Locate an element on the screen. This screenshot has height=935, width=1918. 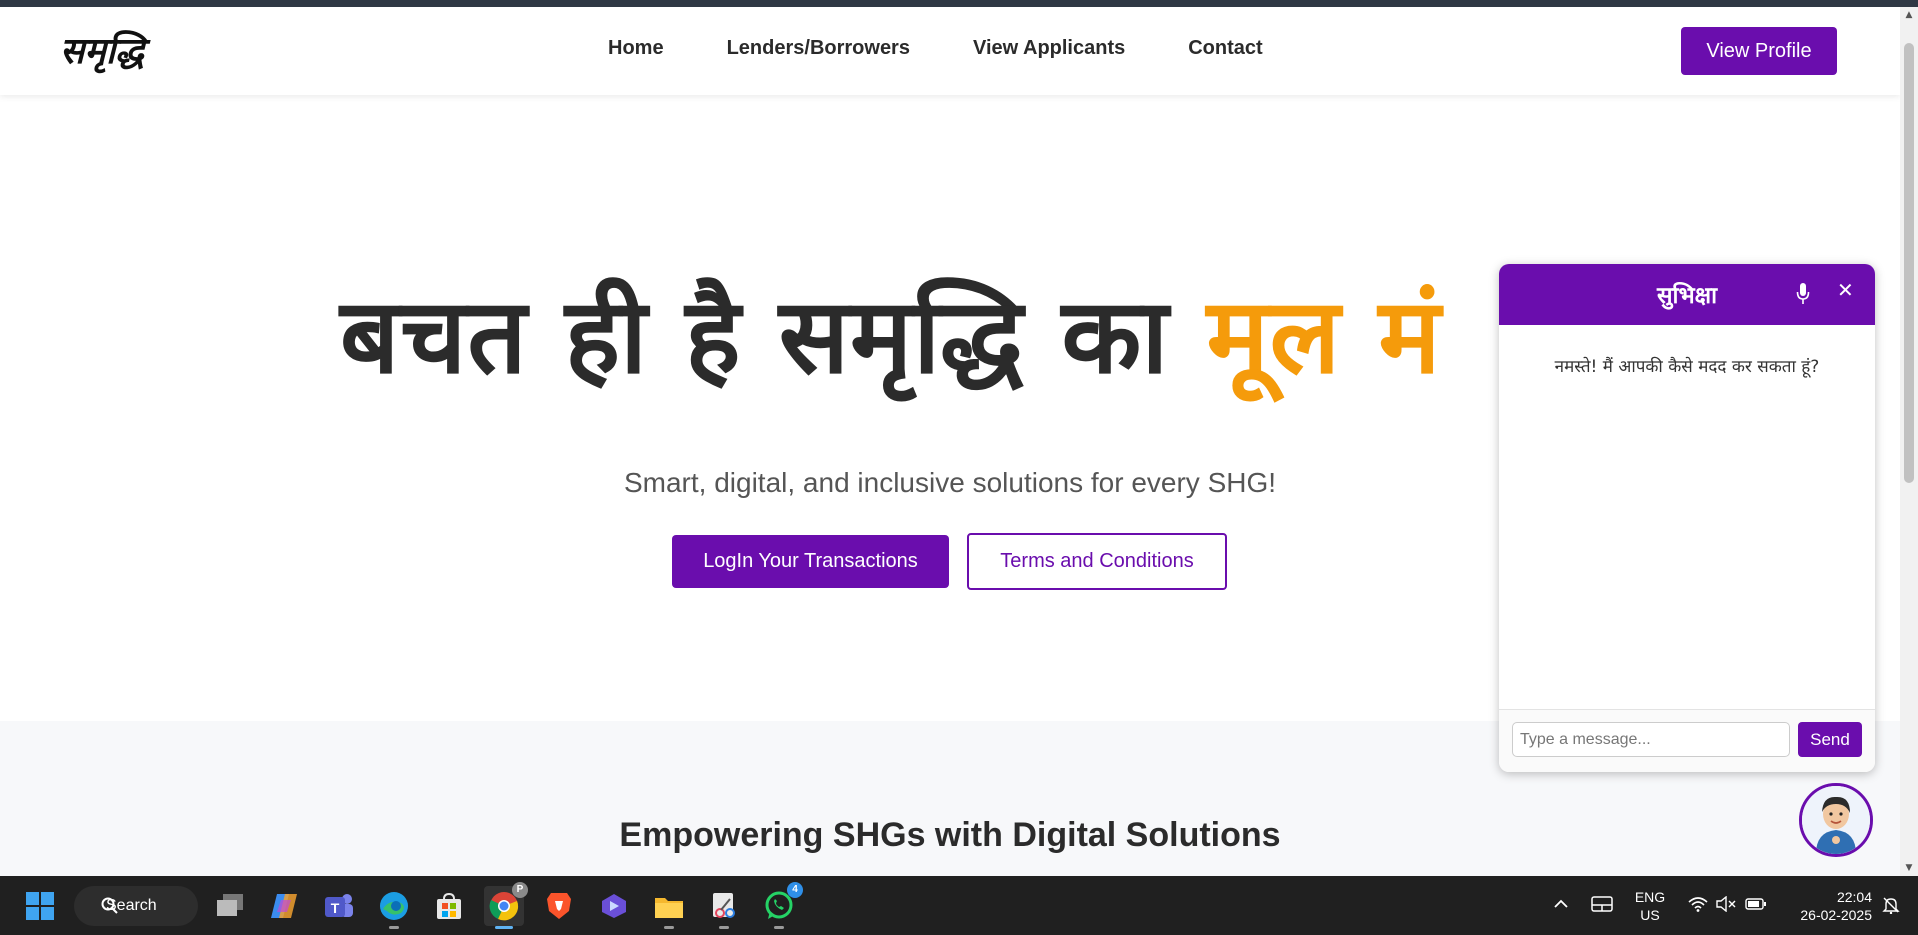
clock: 22:04 26-02-2025 is located at coordinates (1826, 906).